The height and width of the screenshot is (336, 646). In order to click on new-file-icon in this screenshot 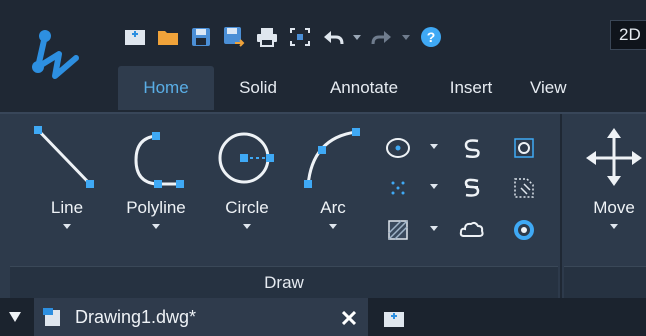, I will do `click(134, 37)`.